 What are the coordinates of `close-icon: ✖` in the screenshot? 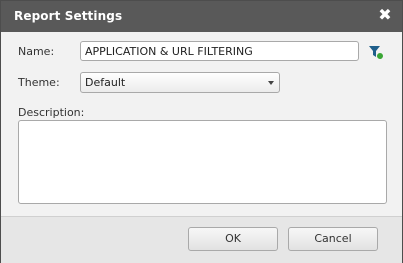 It's located at (385, 15).